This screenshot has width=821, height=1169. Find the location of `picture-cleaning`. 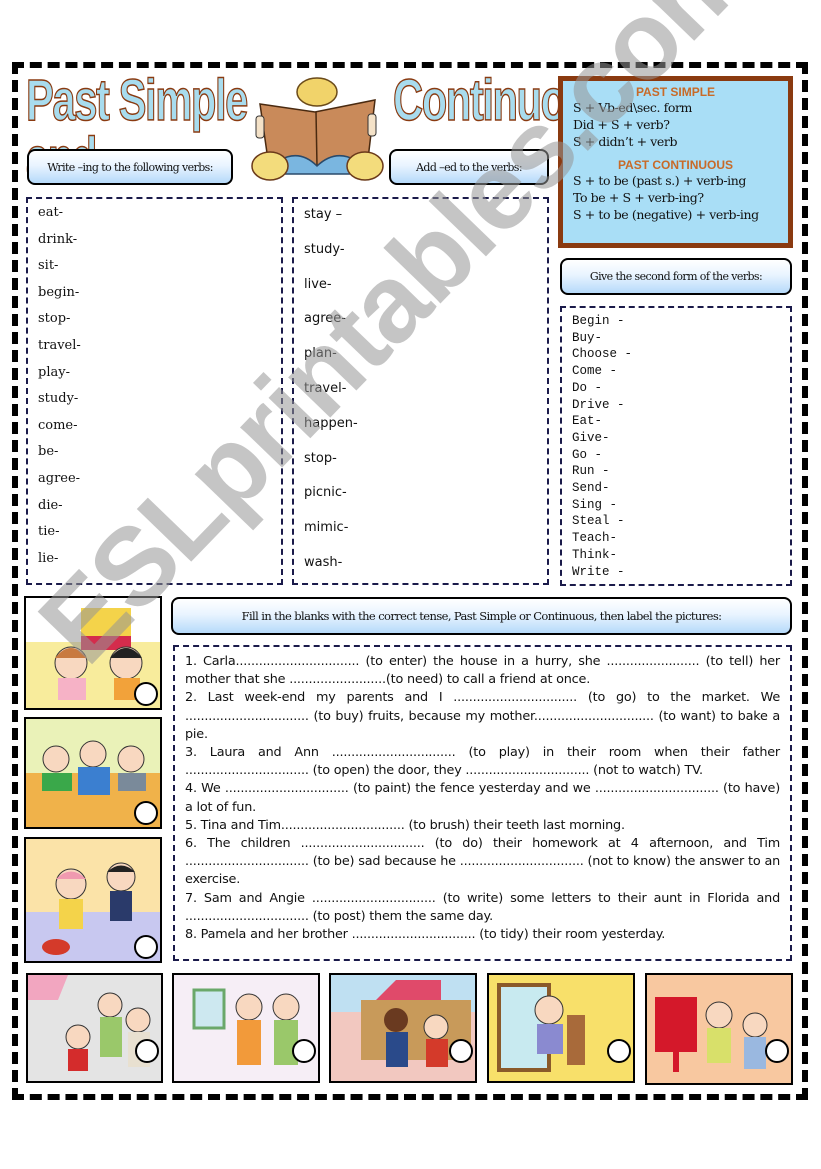

picture-cleaning is located at coordinates (93, 900).